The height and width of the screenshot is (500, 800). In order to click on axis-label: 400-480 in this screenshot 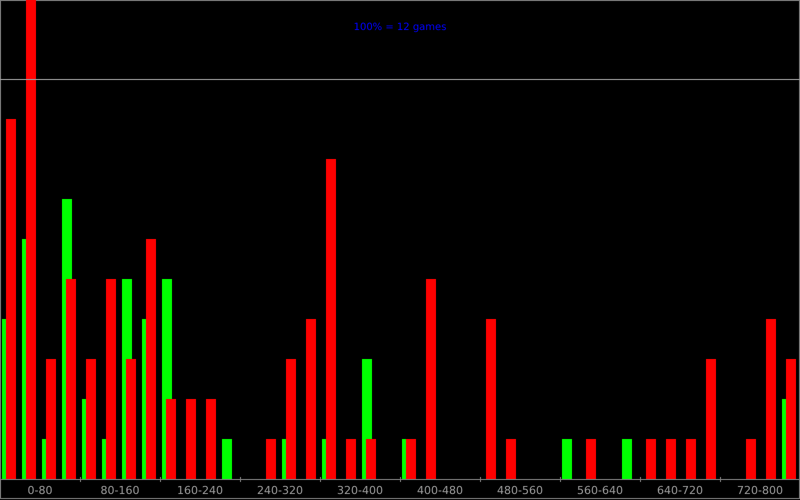, I will do `click(440, 490)`.